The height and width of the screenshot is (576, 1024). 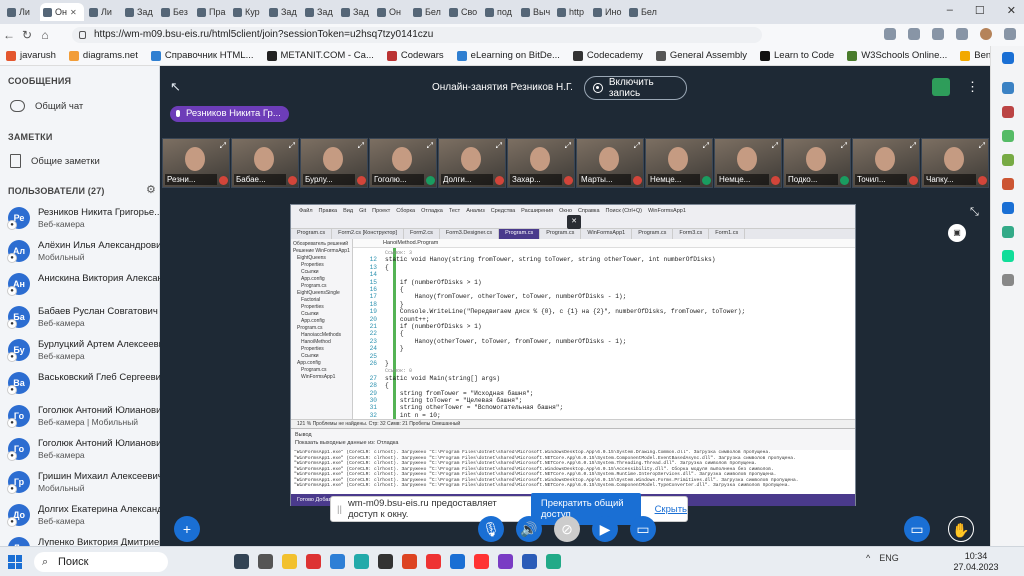 I want to click on home-icon: ⌂, so click(x=45, y=35).